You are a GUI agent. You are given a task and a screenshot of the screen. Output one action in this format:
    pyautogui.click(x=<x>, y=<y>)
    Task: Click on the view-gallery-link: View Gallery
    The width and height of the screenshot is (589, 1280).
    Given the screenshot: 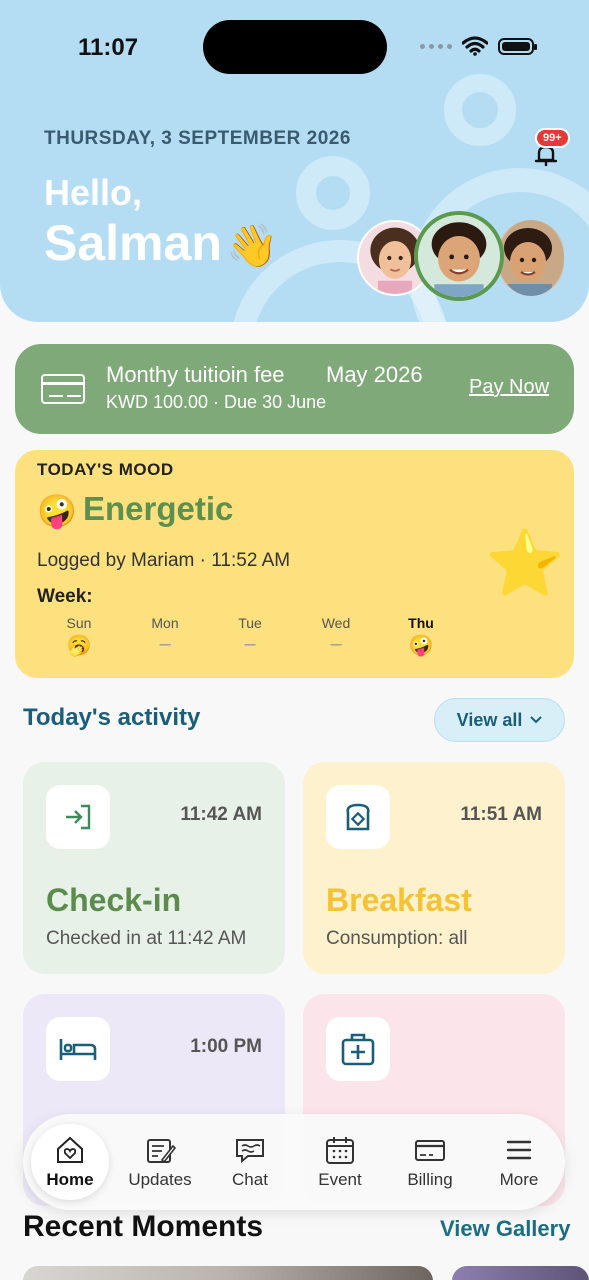 What is the action you would take?
    pyautogui.click(x=505, y=1229)
    